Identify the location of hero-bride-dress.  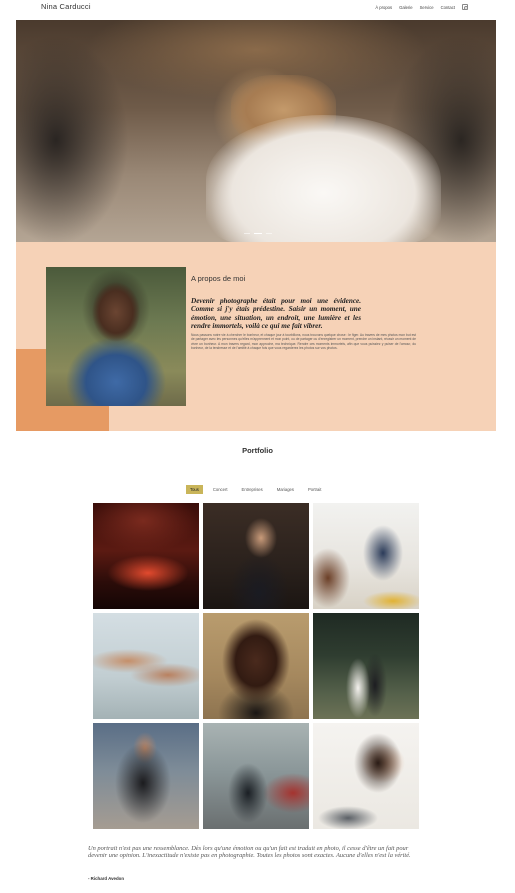
(323, 178).